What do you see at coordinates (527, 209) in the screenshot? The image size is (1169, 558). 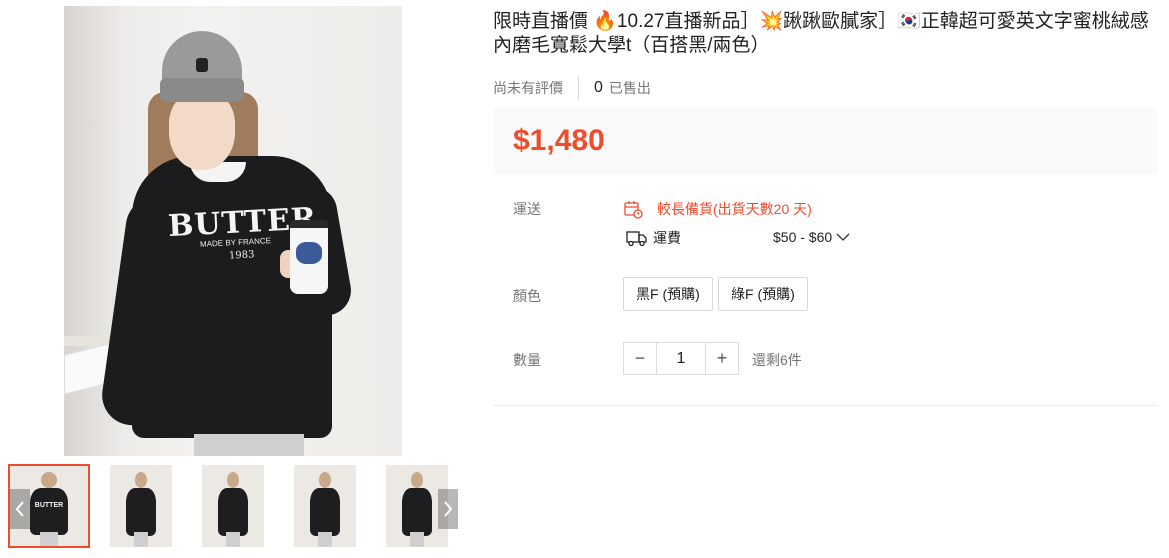 I see `shipping-label: 運送` at bounding box center [527, 209].